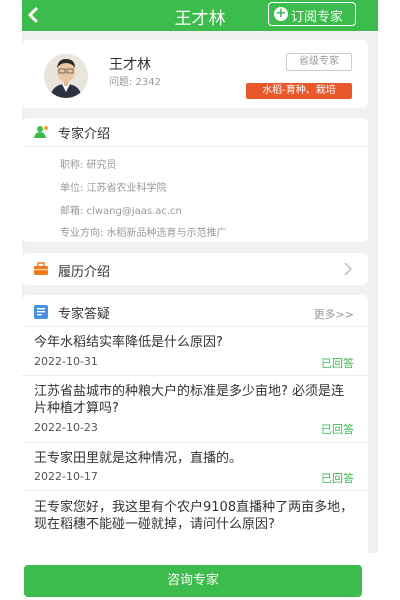 The height and width of the screenshot is (600, 400). I want to click on question-date: 2022-10-17, so click(66, 476).